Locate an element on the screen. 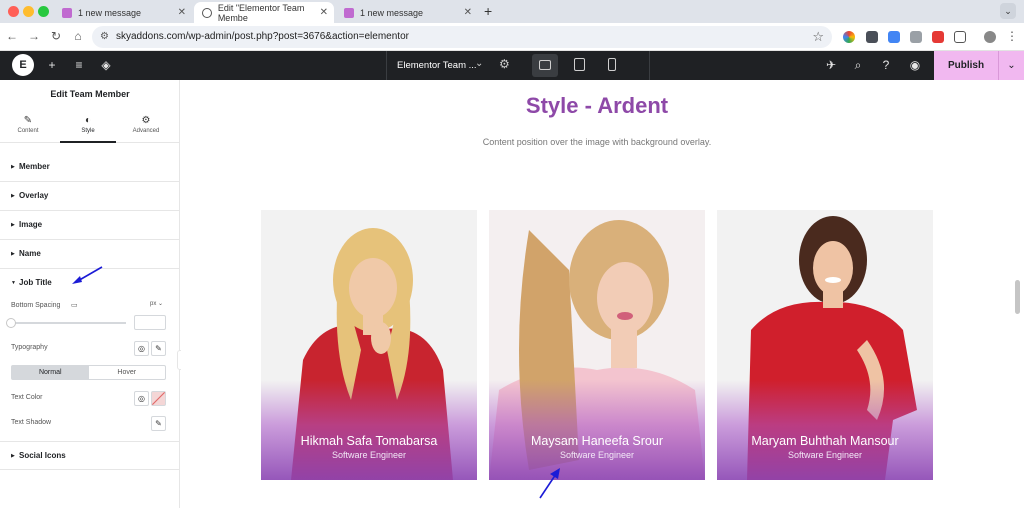  site-info-icon: ⚙ is located at coordinates (104, 36).